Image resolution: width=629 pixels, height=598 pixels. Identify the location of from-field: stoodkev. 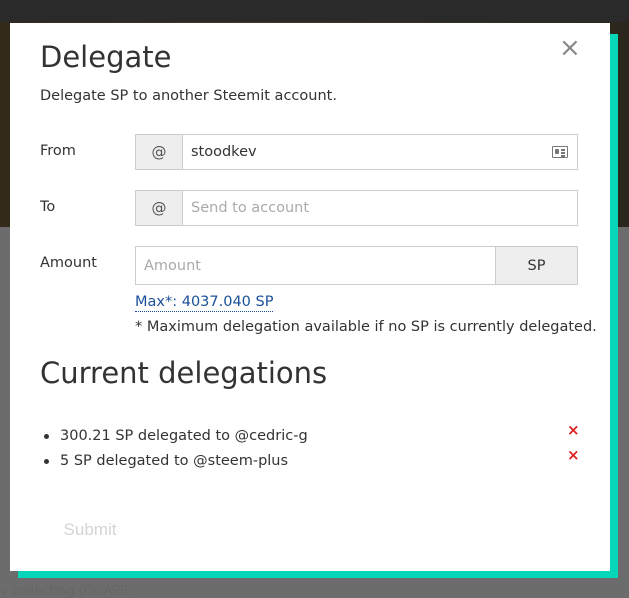
(380, 152).